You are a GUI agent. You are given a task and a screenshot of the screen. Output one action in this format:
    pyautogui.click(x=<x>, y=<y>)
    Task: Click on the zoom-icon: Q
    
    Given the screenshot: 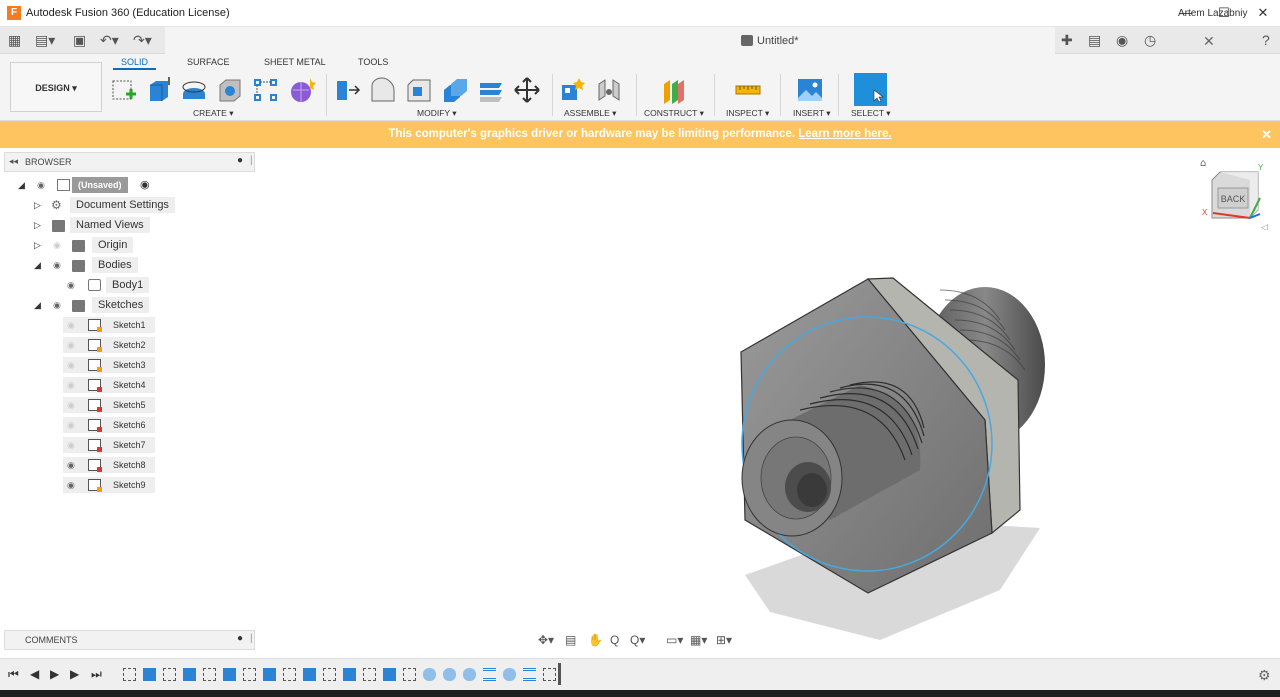 What is the action you would take?
    pyautogui.click(x=614, y=640)
    